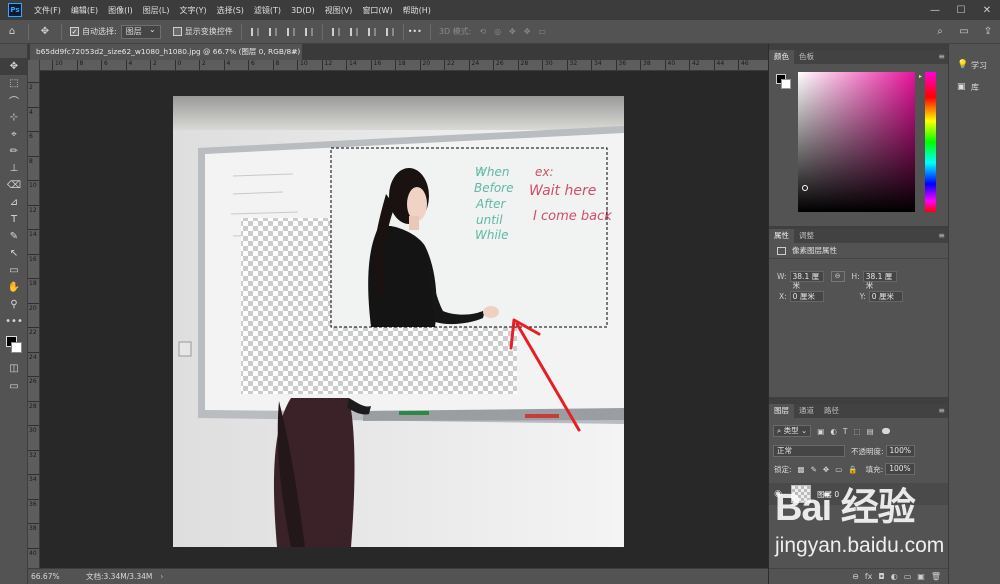 This screenshot has width=1000, height=584. I want to click on 3d-orbit-icon: ⟲, so click(482, 31).